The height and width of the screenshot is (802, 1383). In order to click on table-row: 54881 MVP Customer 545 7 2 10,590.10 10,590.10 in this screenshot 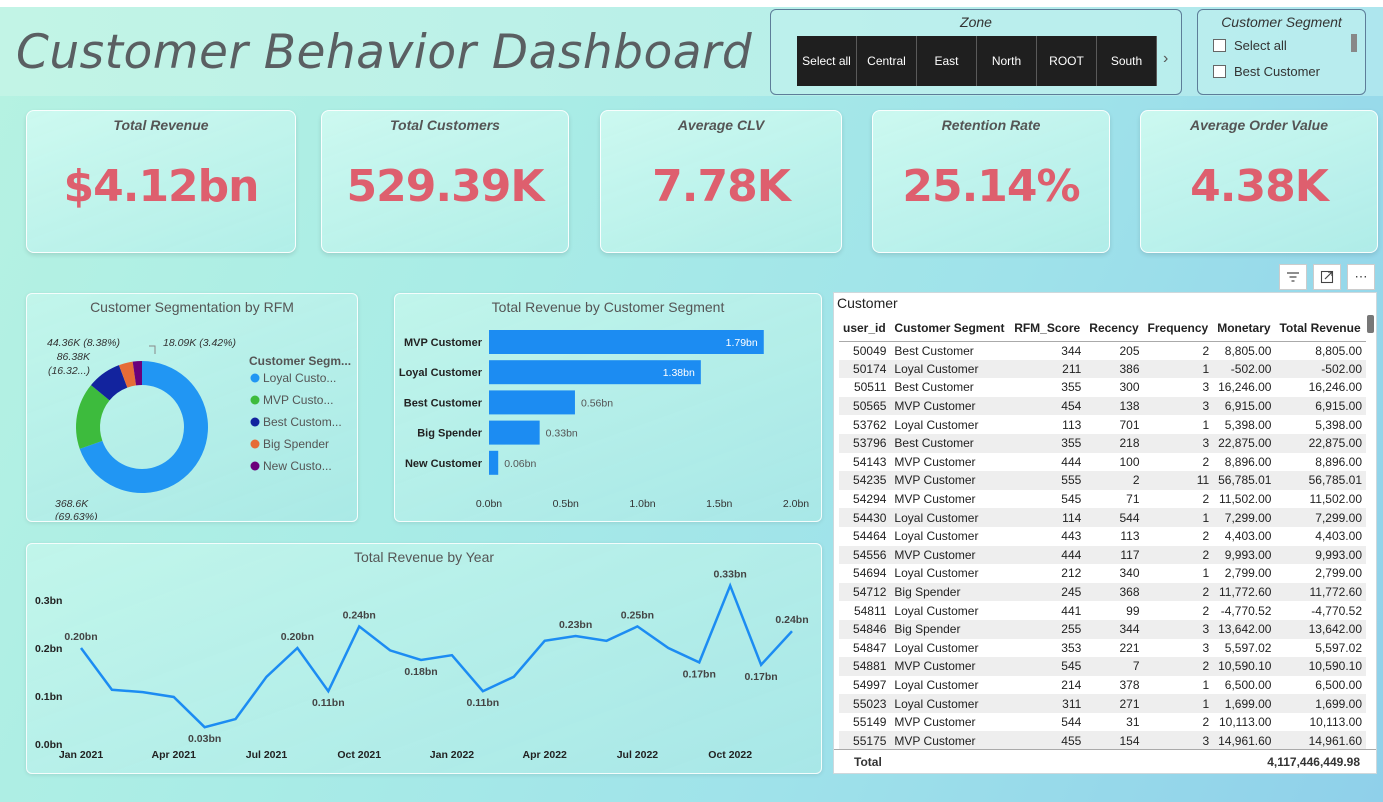, I will do `click(1102, 666)`.